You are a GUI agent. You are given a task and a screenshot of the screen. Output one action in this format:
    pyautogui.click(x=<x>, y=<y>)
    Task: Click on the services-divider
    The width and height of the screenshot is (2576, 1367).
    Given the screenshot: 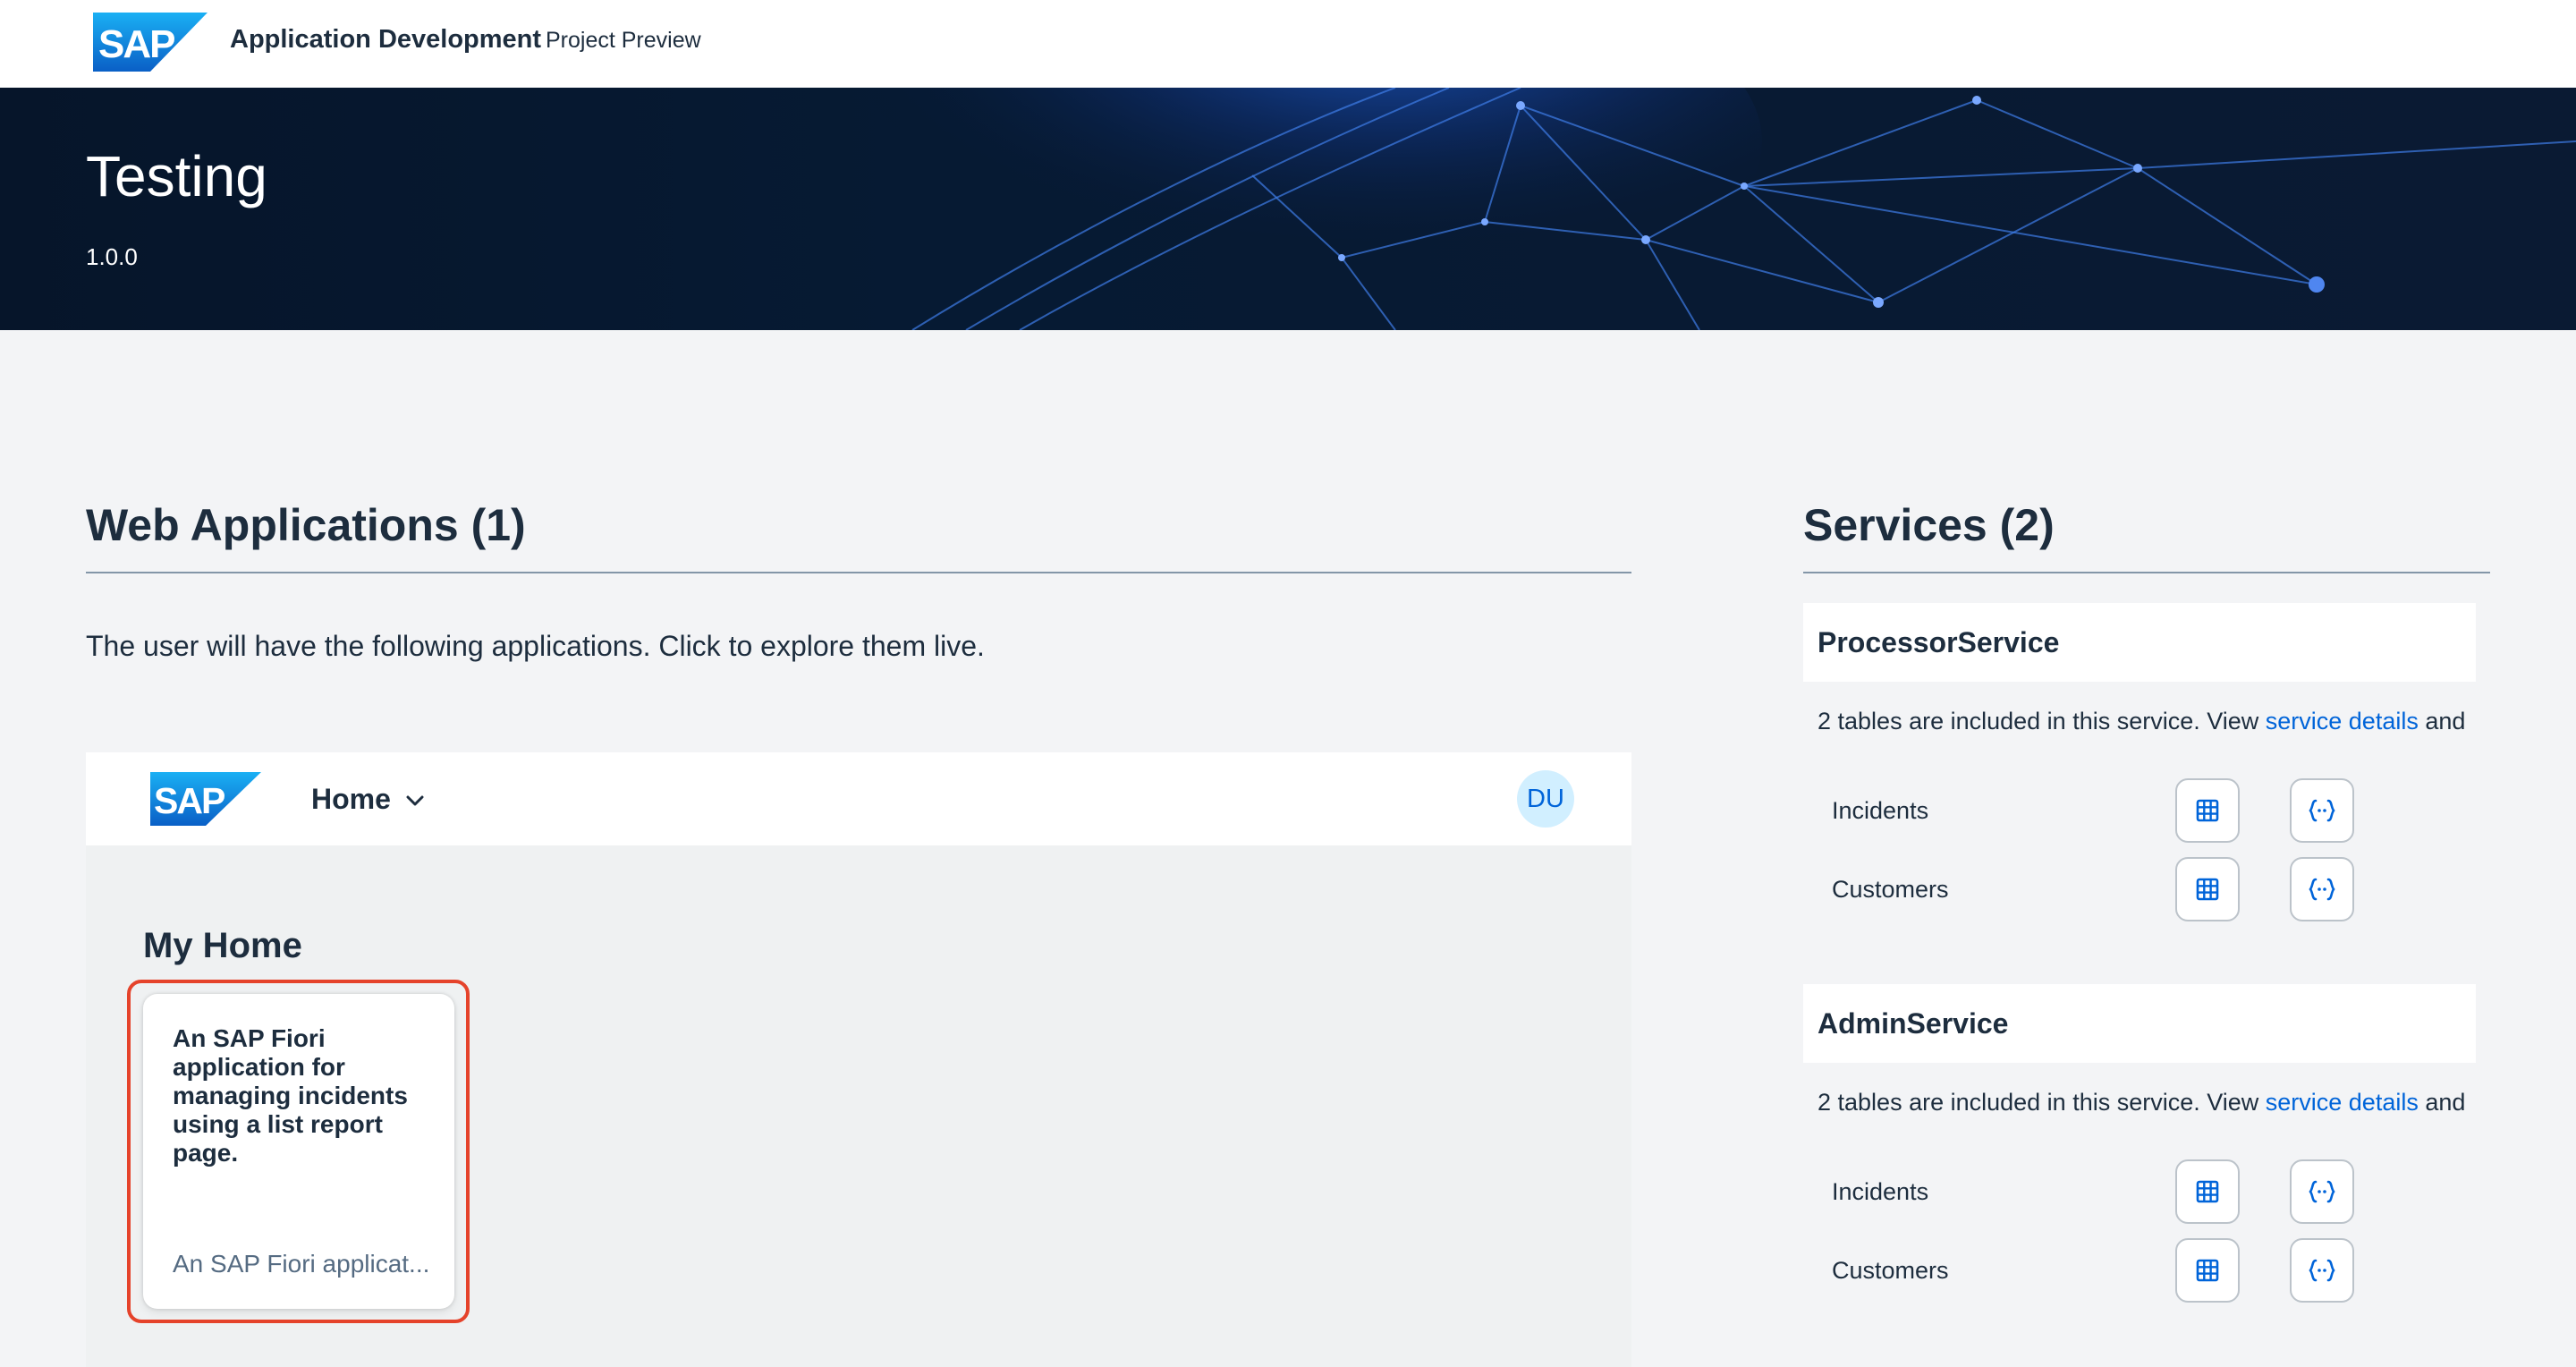 What is the action you would take?
    pyautogui.click(x=2146, y=572)
    